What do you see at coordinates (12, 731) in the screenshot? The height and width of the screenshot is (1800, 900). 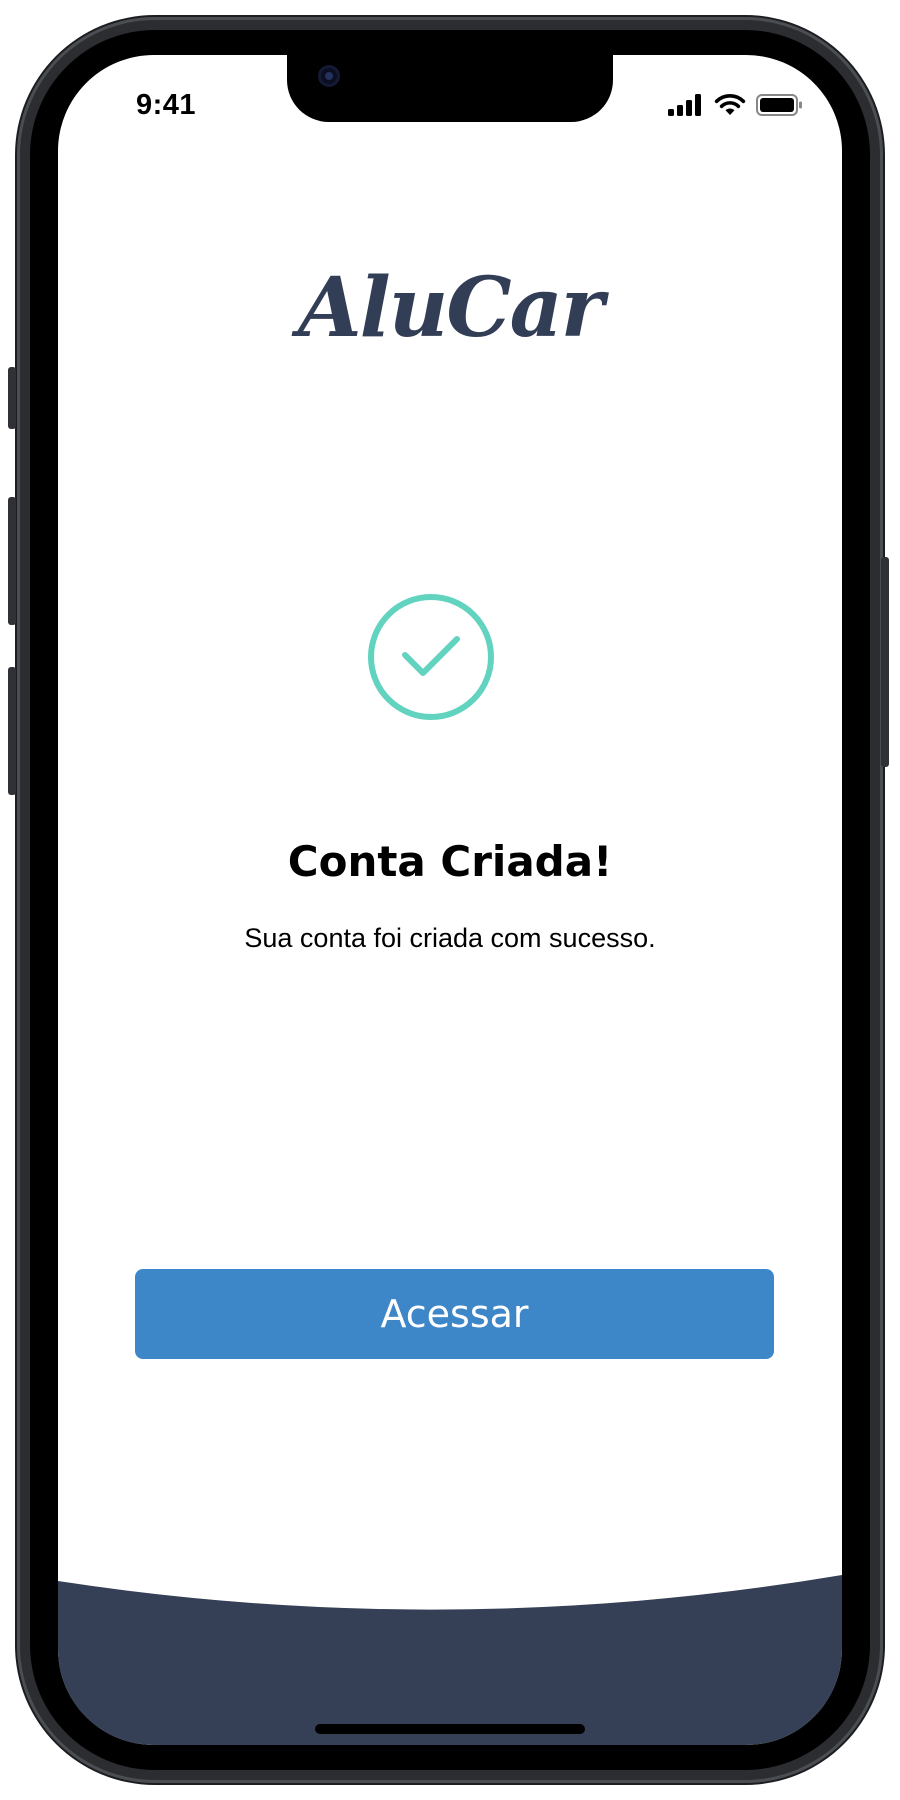 I see `volume-down-button` at bounding box center [12, 731].